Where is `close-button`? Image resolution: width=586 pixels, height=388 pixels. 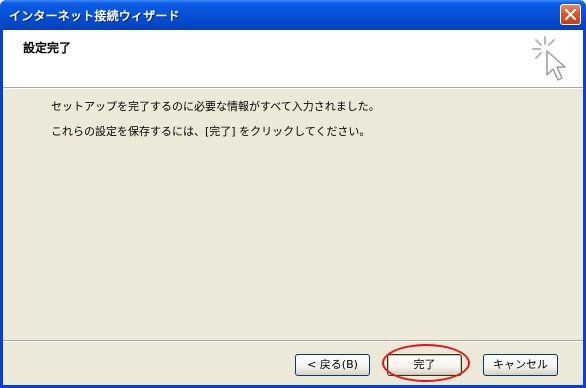
close-button is located at coordinates (570, 14).